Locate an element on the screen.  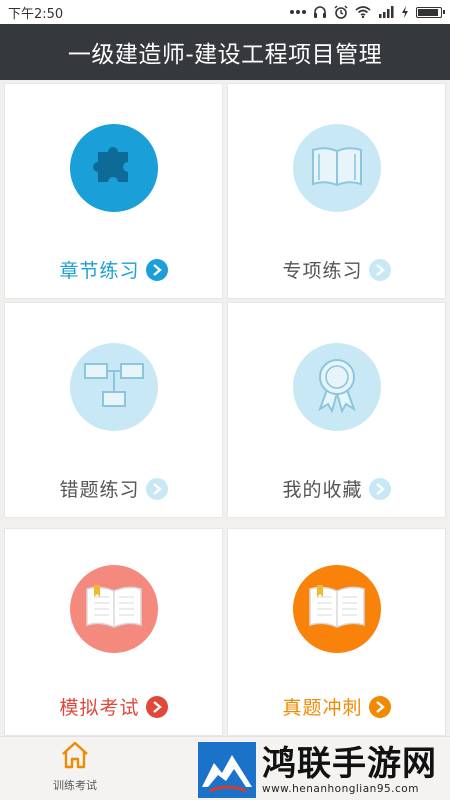
card-label-row: 真题冲刺 is located at coordinates (336, 706).